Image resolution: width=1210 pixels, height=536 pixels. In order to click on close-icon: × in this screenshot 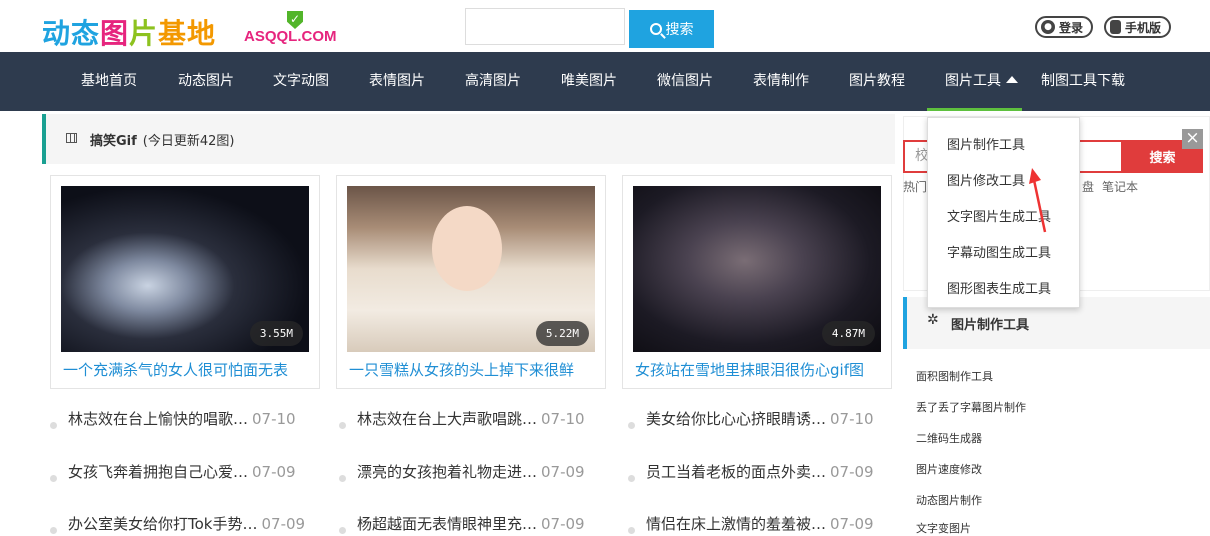, I will do `click(1192, 139)`.